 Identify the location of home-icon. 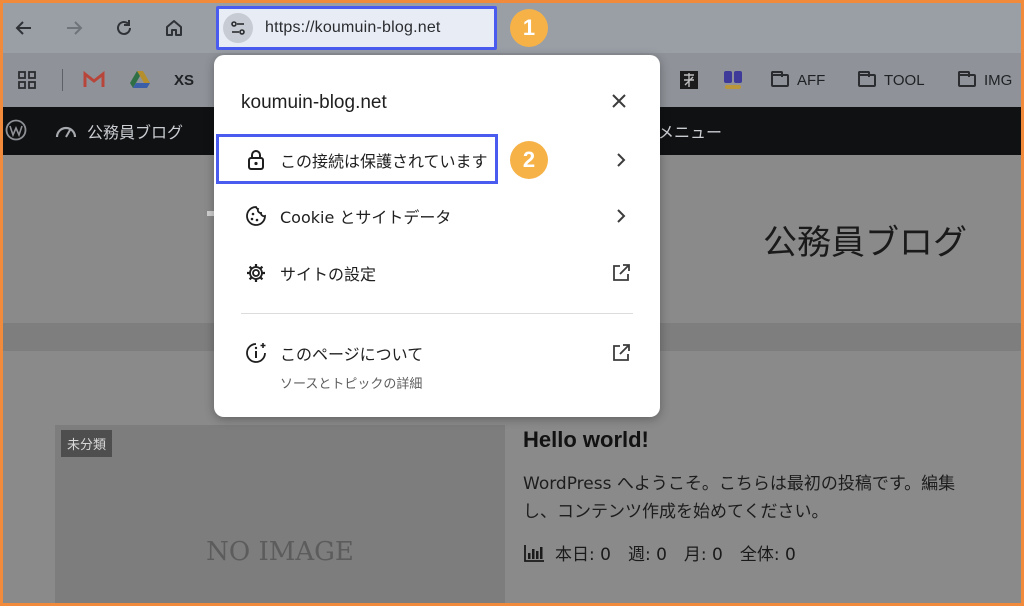
(174, 28).